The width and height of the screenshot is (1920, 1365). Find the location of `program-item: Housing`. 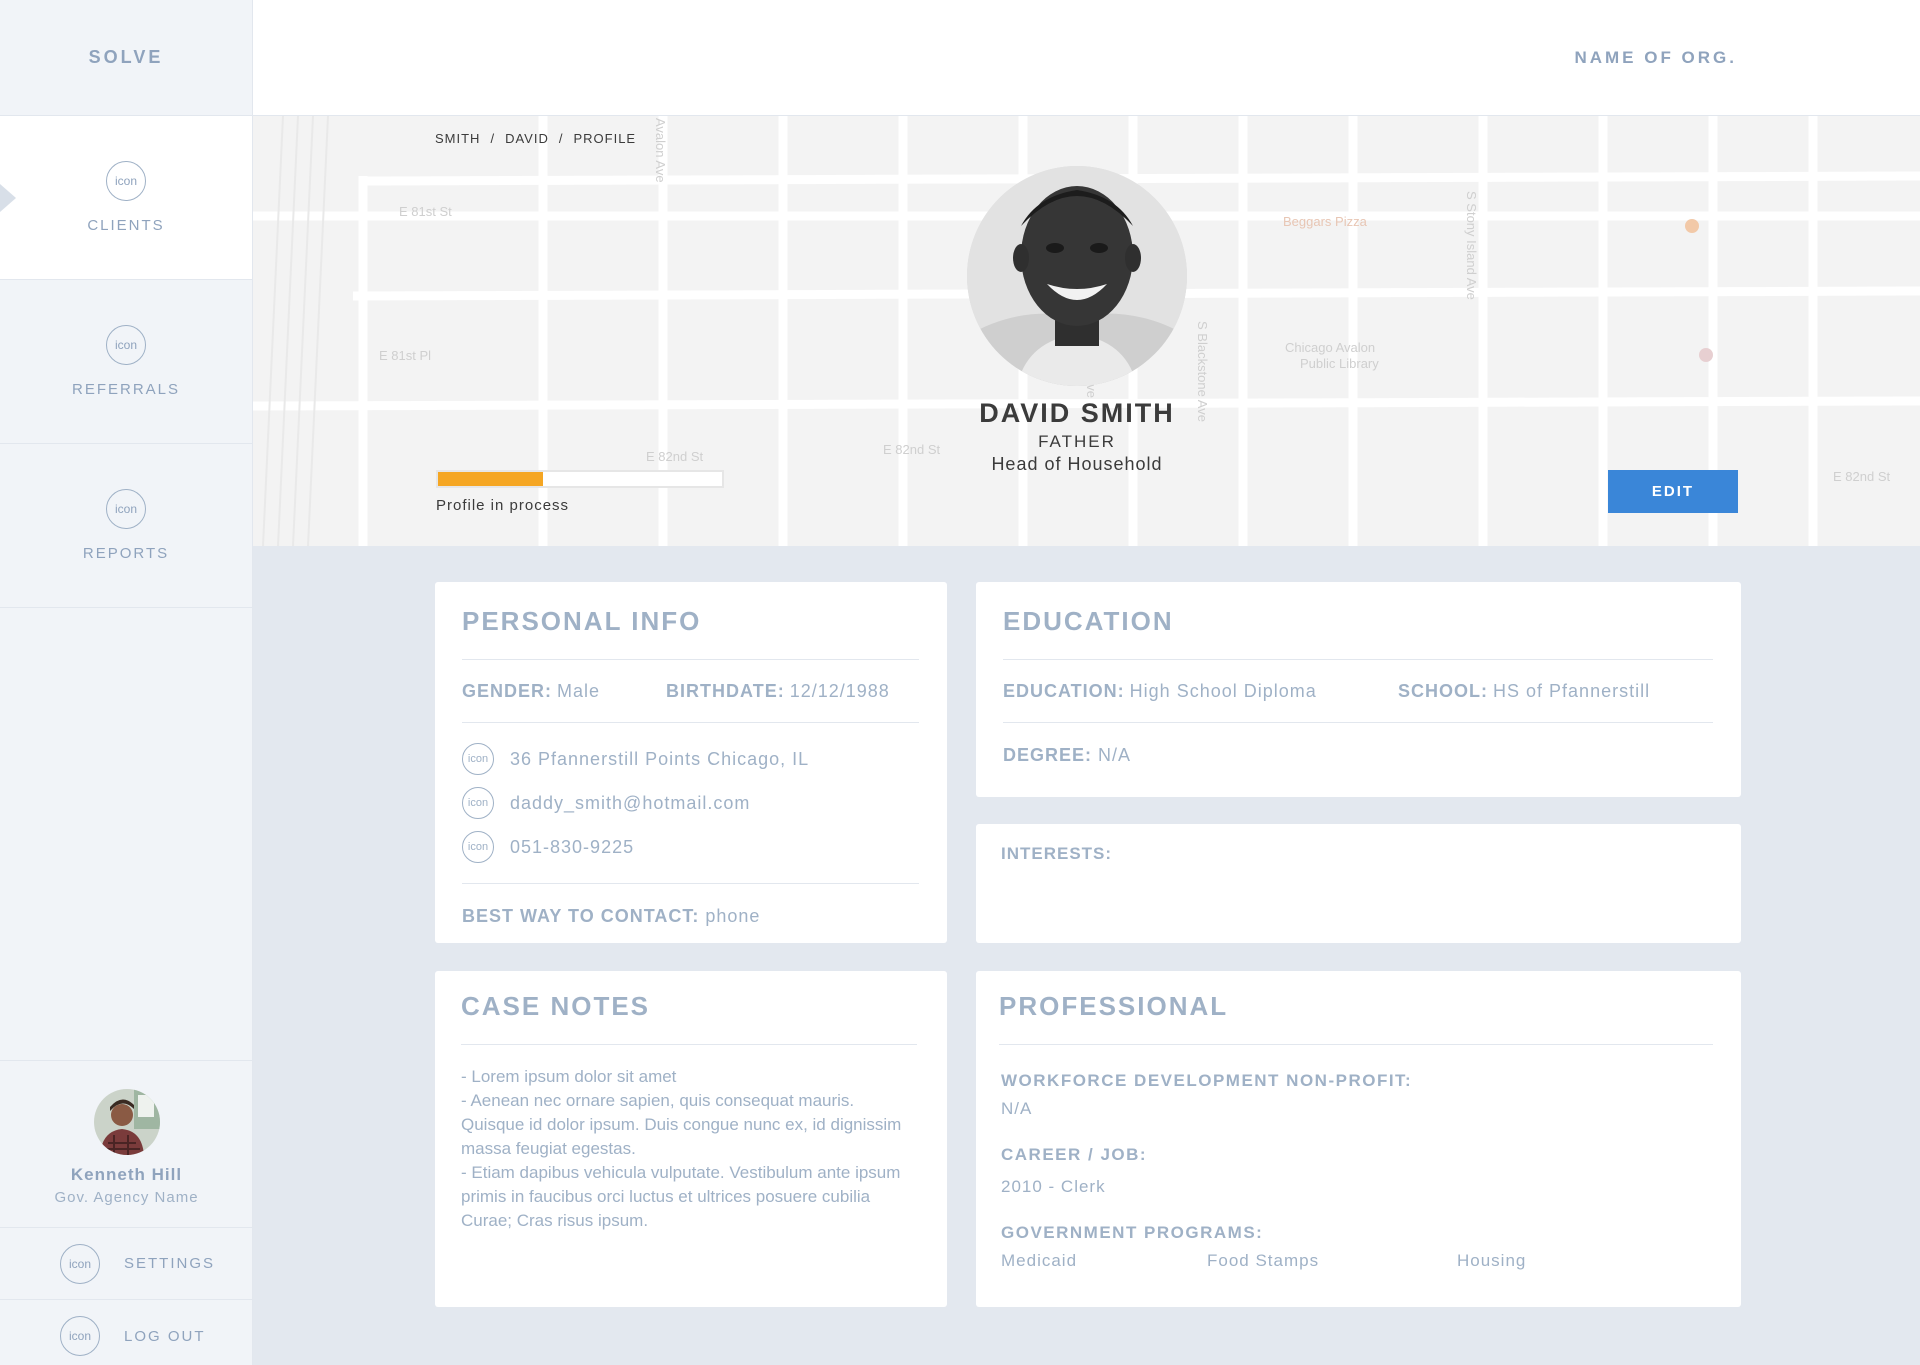

program-item: Housing is located at coordinates (1492, 1260).